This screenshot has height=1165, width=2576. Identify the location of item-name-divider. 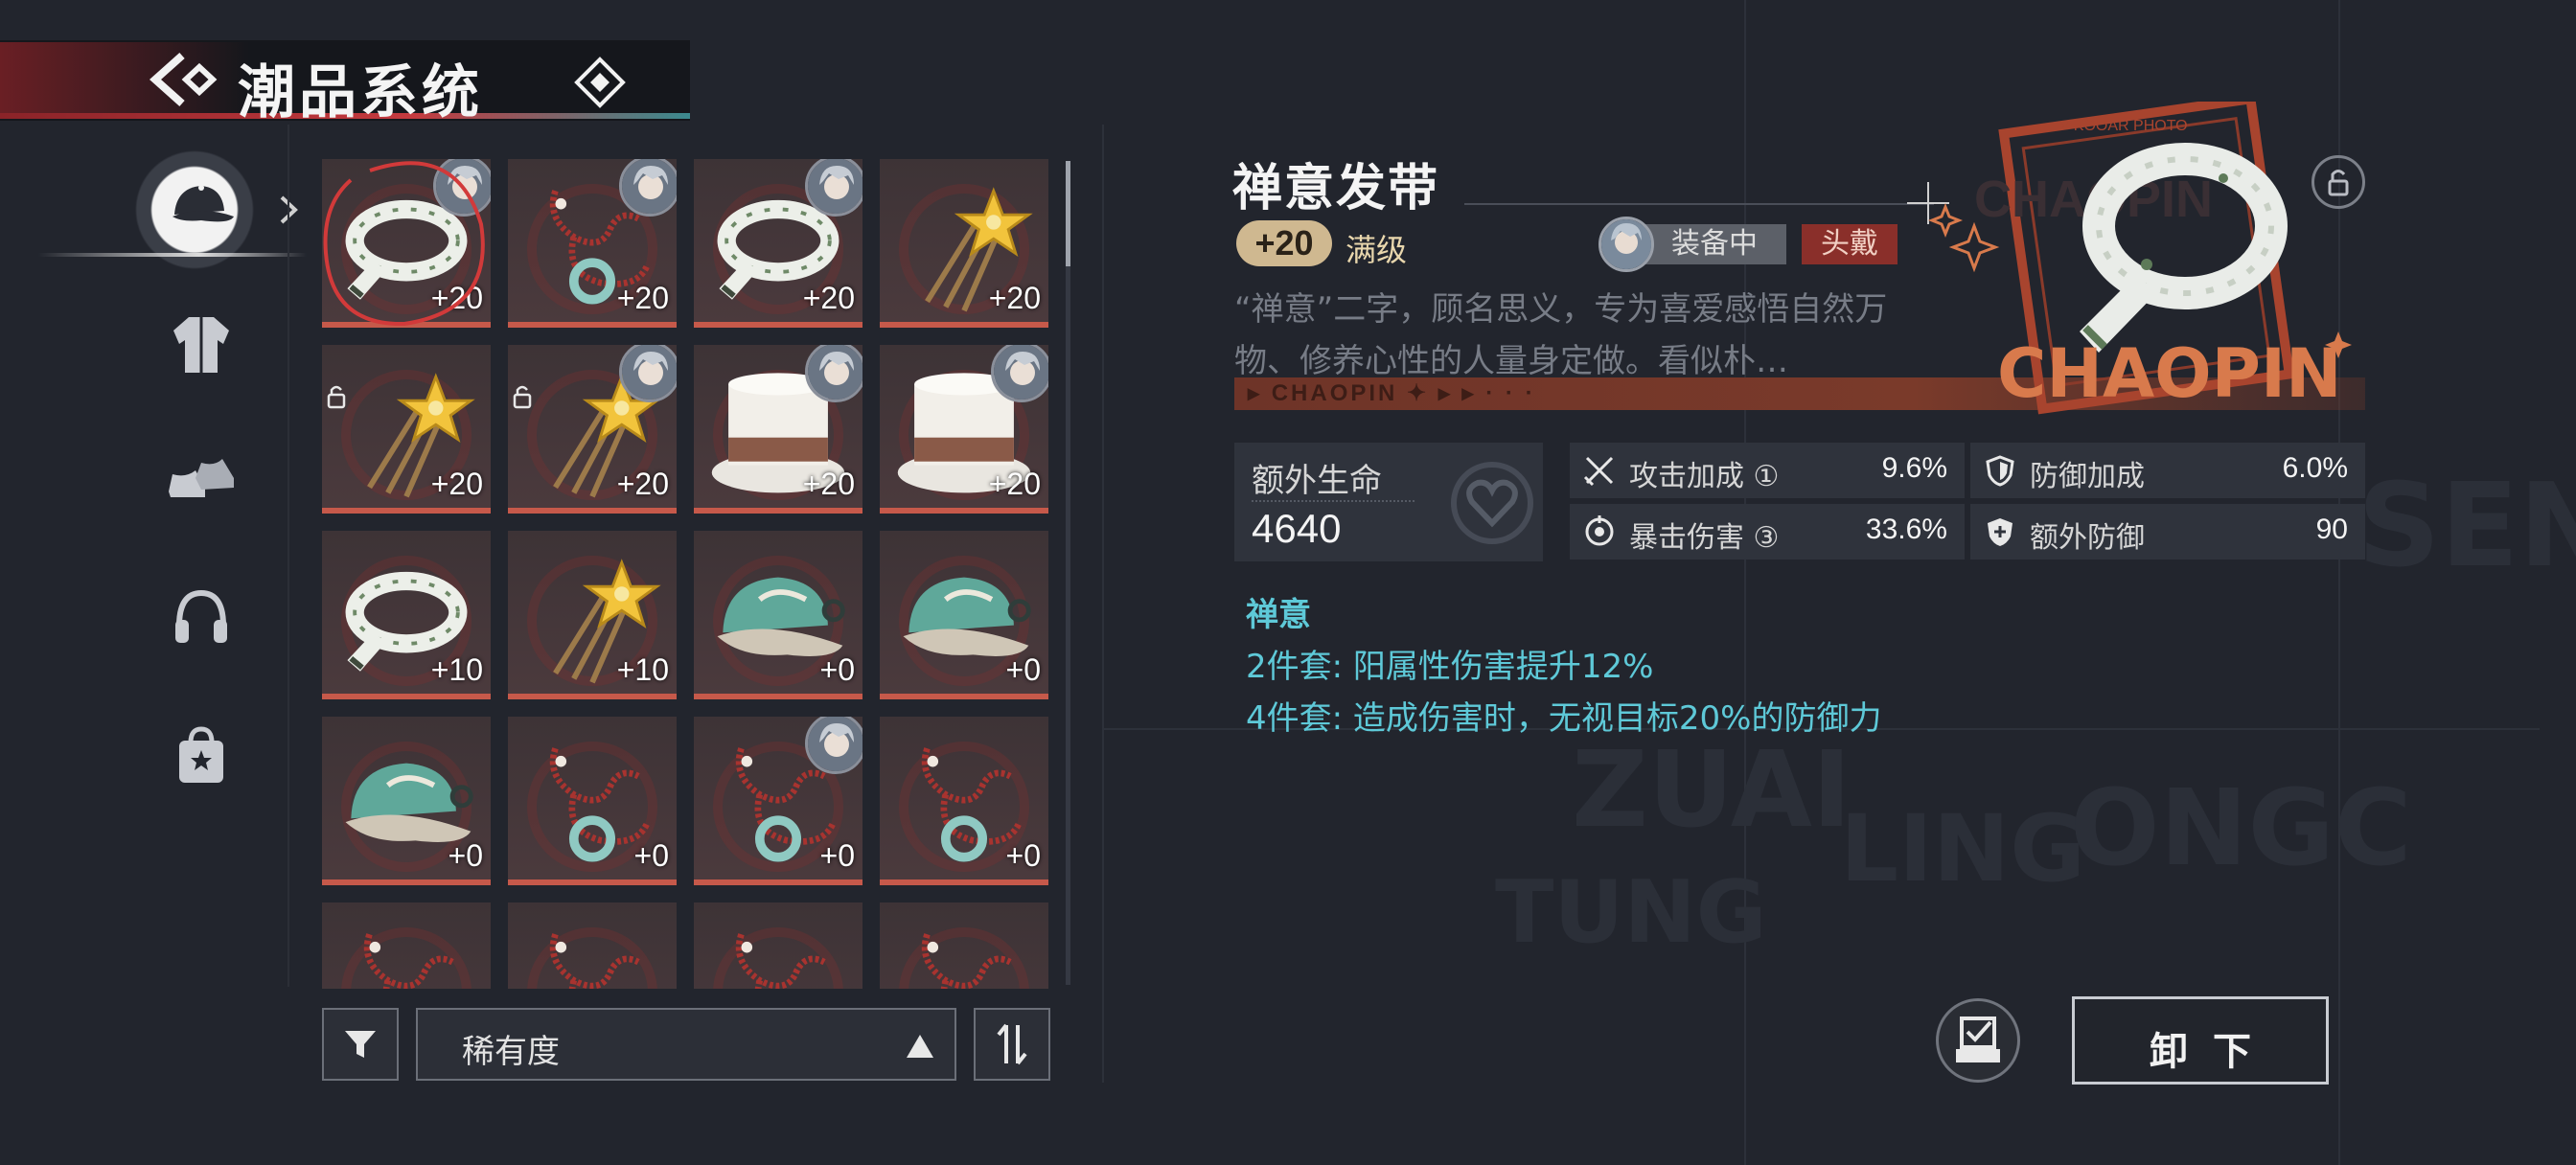
(1699, 204).